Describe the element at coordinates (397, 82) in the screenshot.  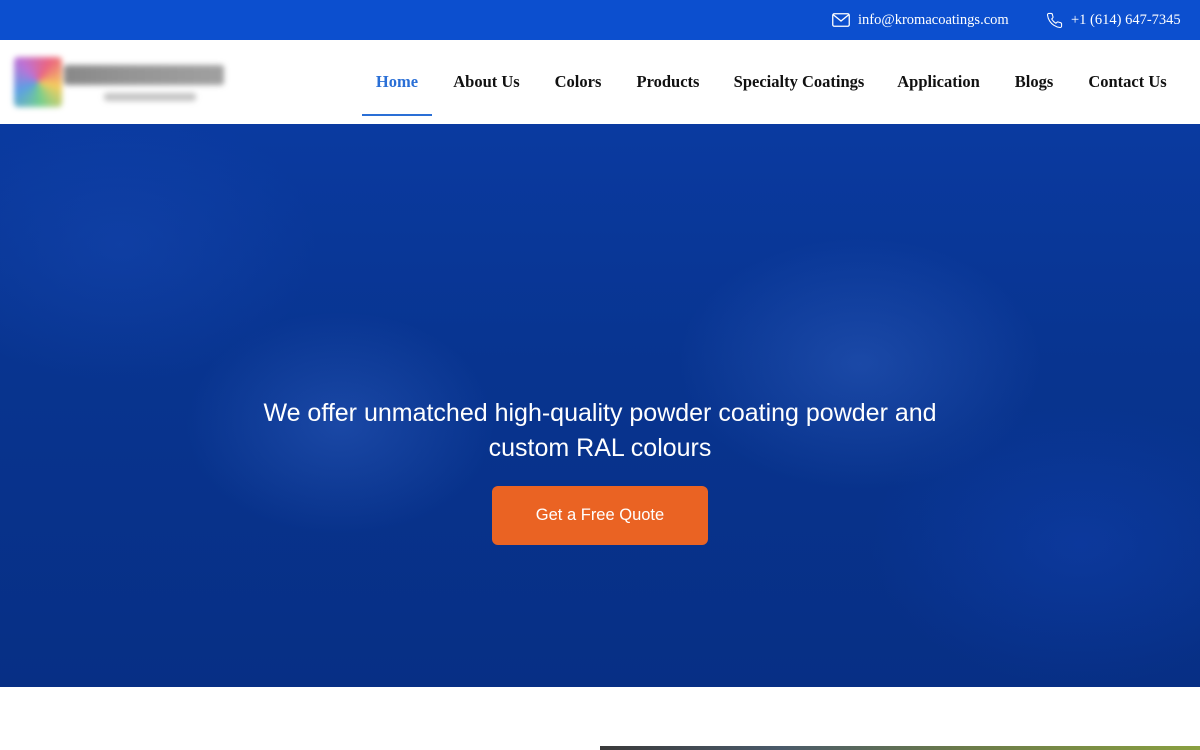
I see `nav-home: Home` at that location.